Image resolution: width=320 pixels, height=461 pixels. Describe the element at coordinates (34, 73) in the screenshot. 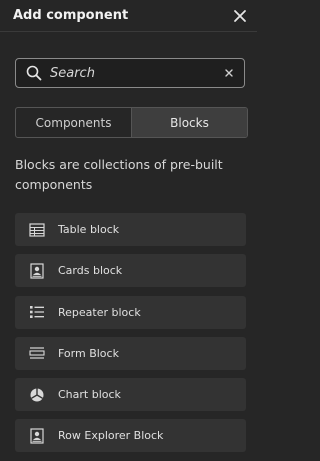

I see `search-icon` at that location.